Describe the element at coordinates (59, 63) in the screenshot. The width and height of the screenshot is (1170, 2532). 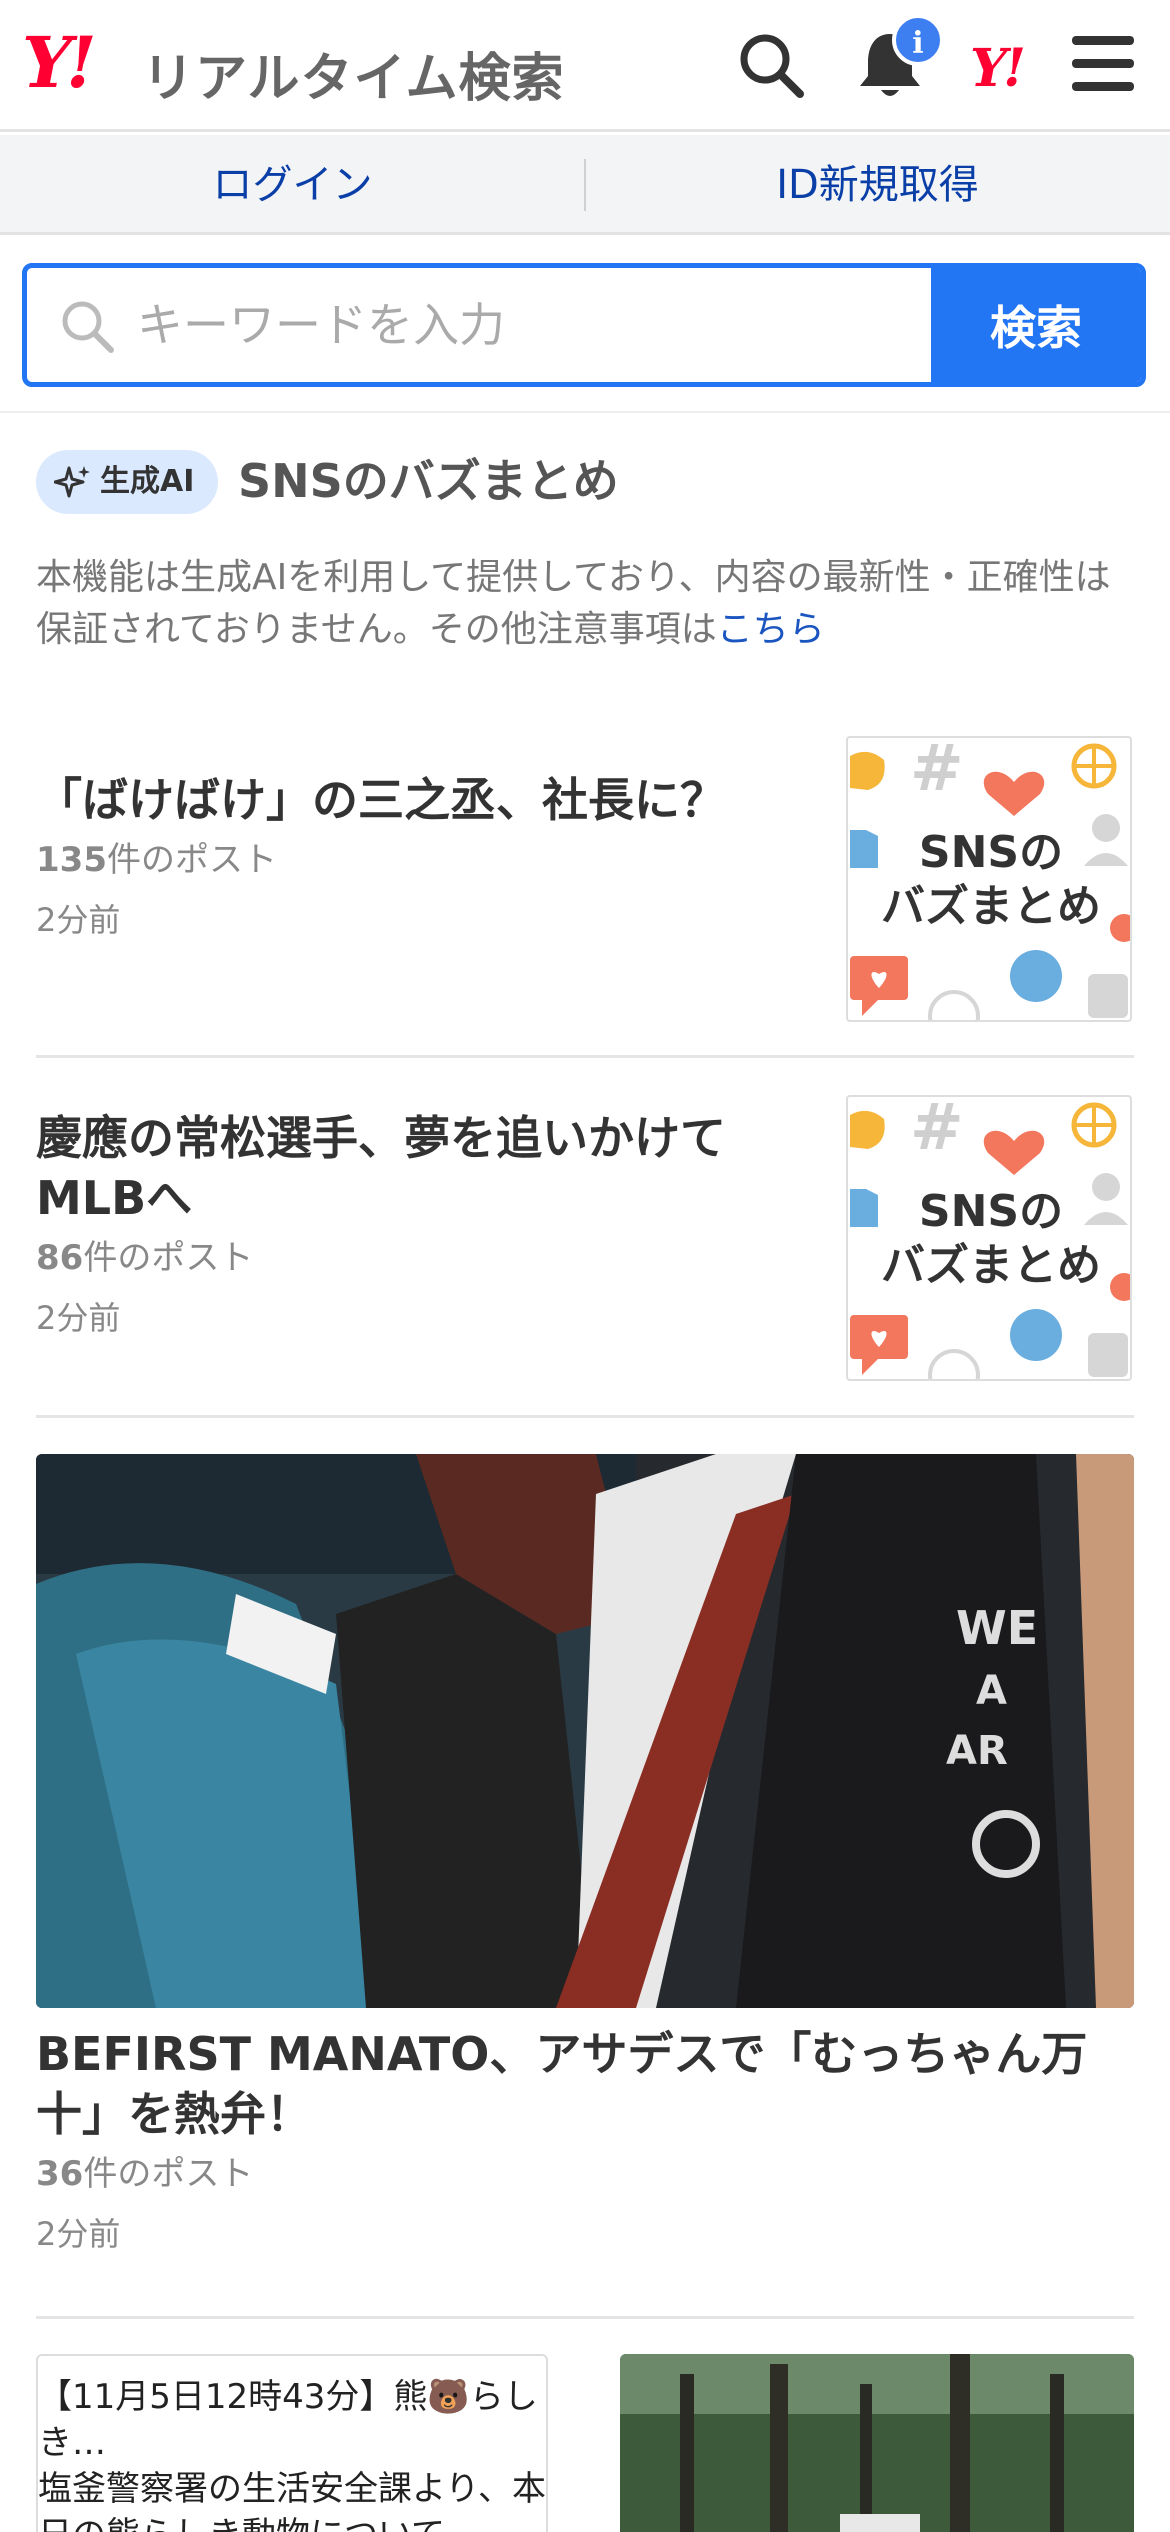
I see `yahoo-logo-mark: Y!` at that location.